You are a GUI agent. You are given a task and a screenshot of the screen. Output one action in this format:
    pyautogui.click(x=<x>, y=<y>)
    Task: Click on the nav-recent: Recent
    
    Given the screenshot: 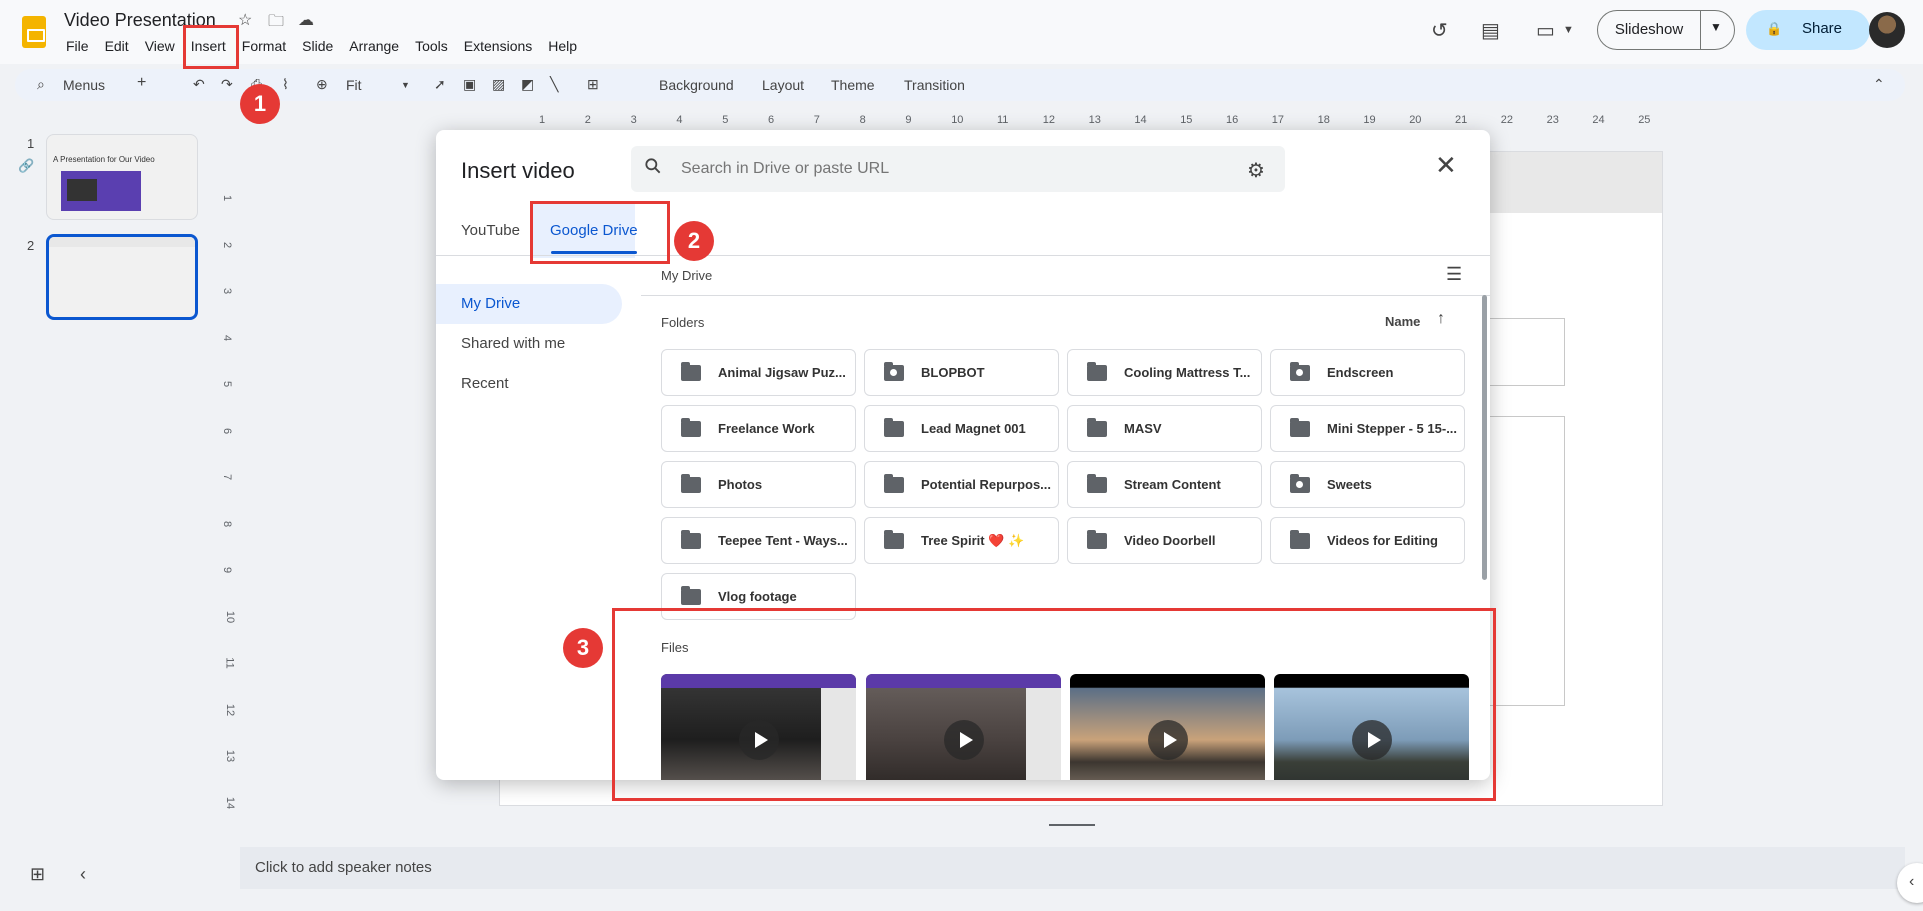 What is the action you would take?
    pyautogui.click(x=485, y=383)
    